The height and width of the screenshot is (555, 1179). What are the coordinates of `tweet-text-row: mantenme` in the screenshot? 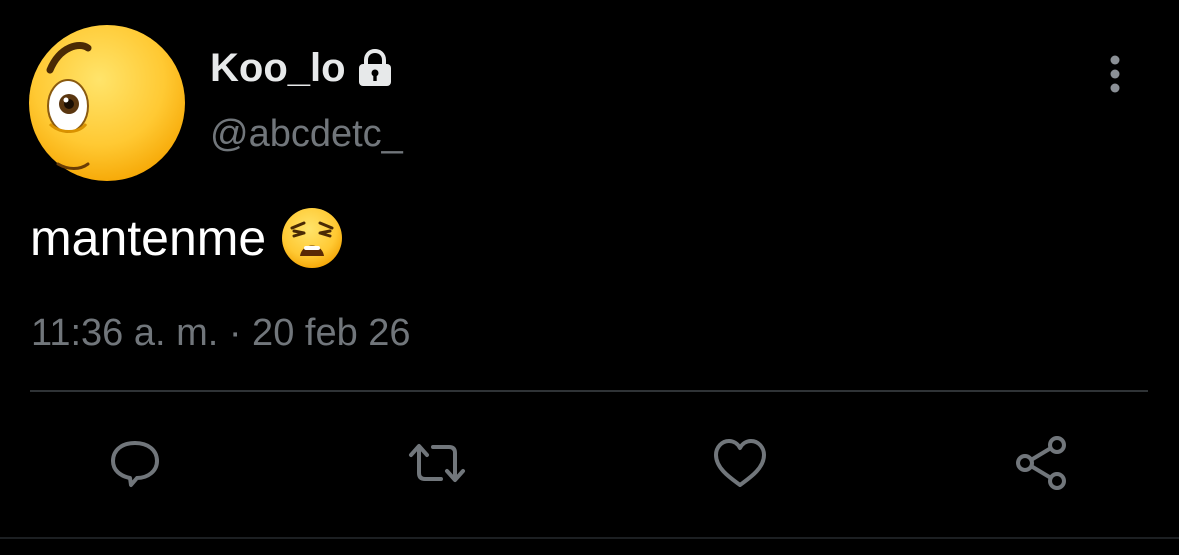 It's located at (187, 238).